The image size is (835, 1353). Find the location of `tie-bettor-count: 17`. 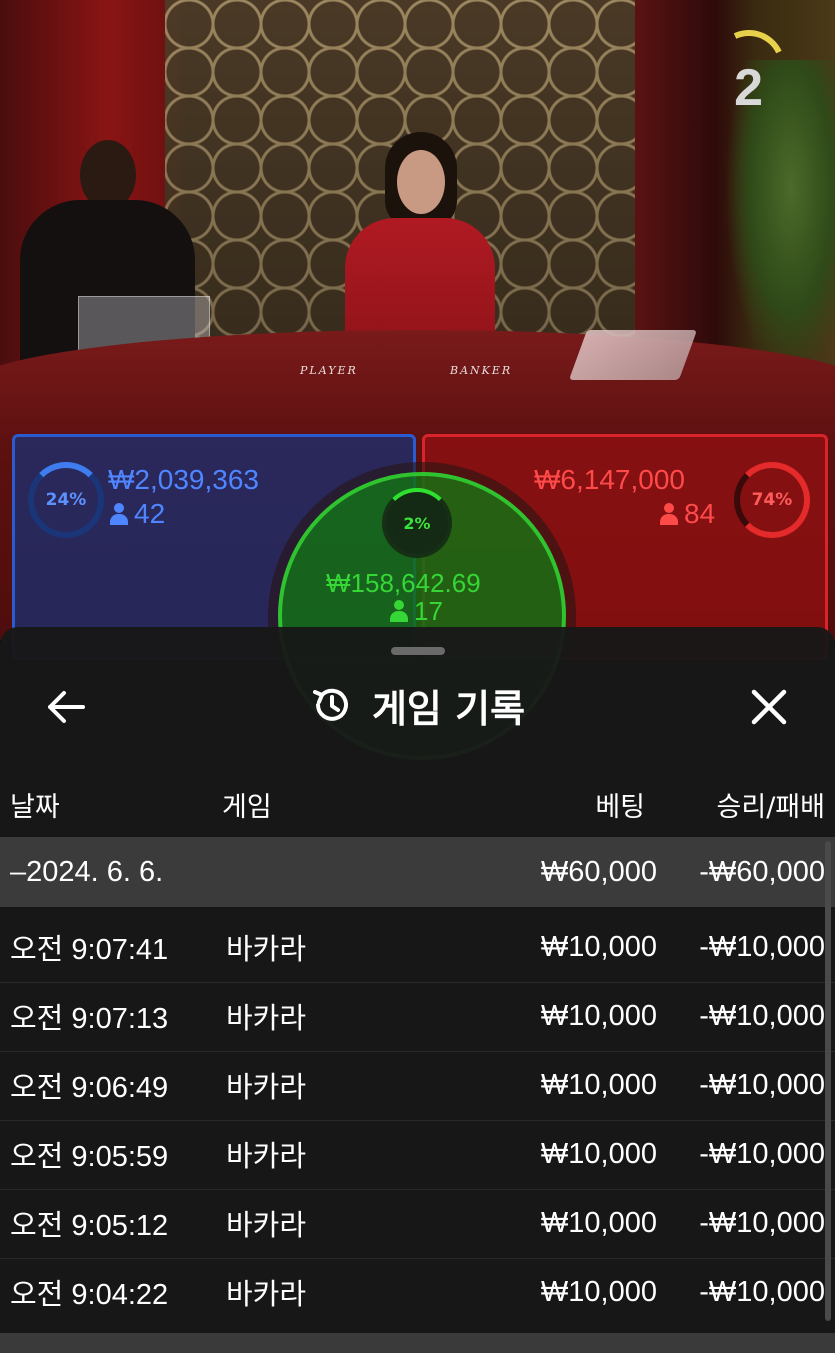

tie-bettor-count: 17 is located at coordinates (416, 611).